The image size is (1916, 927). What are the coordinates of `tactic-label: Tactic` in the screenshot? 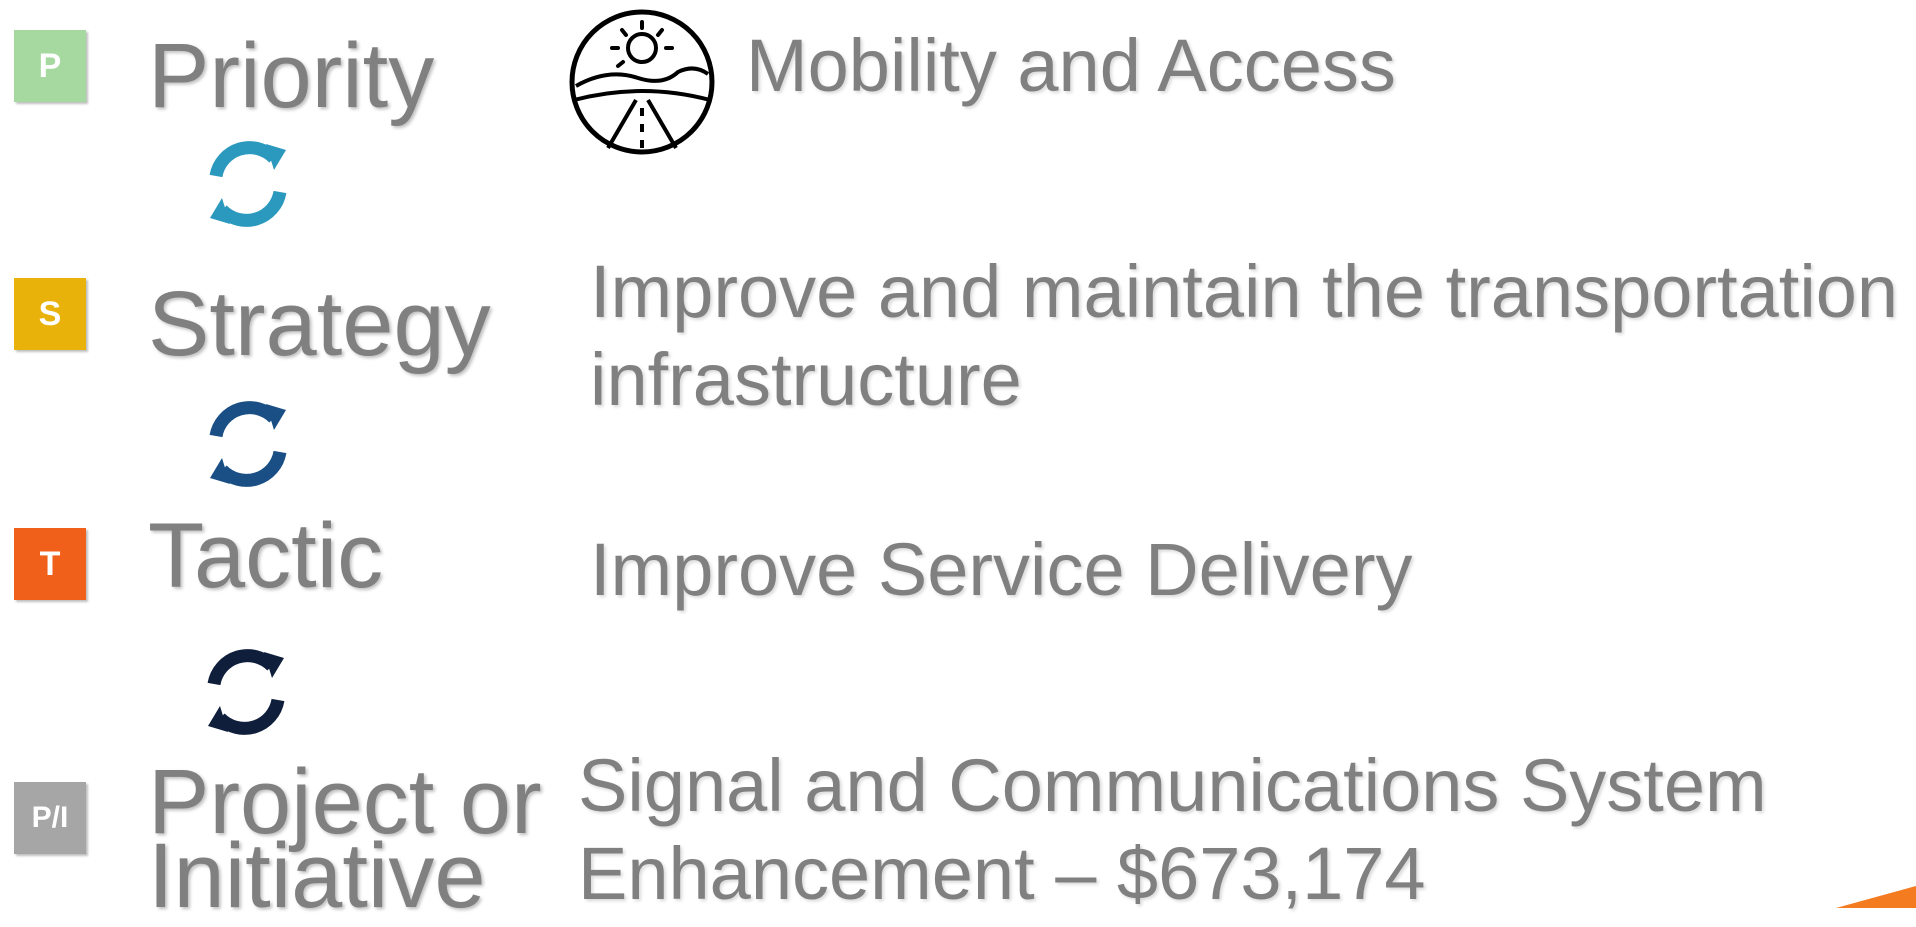 It's located at (266, 556).